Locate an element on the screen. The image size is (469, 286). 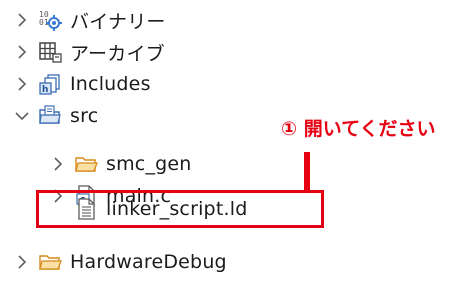
tree-item-label: src is located at coordinates (84, 116).